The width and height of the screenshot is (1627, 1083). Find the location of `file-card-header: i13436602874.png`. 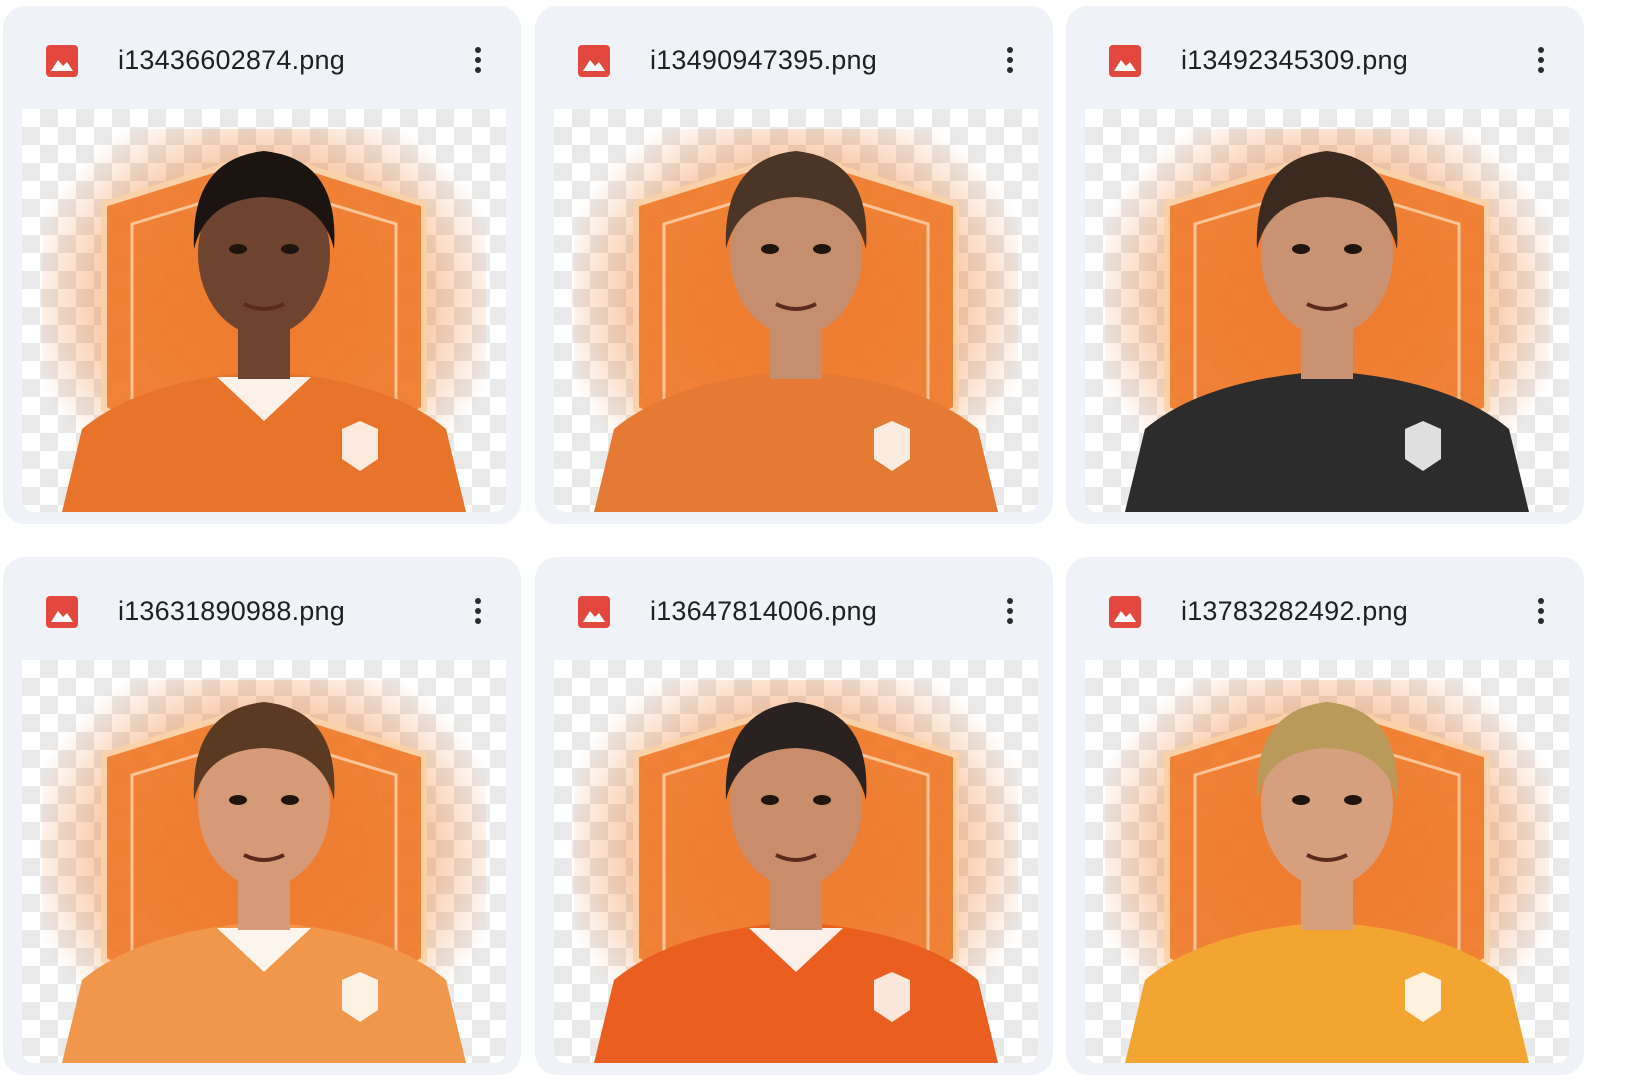

file-card-header: i13436602874.png is located at coordinates (262, 56).